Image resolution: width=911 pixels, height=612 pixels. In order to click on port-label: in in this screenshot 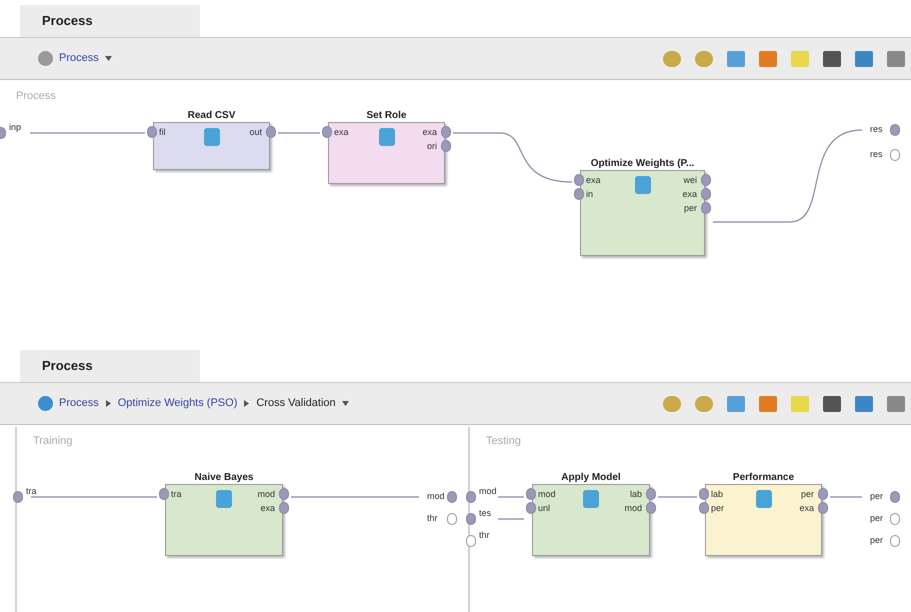, I will do `click(590, 194)`.